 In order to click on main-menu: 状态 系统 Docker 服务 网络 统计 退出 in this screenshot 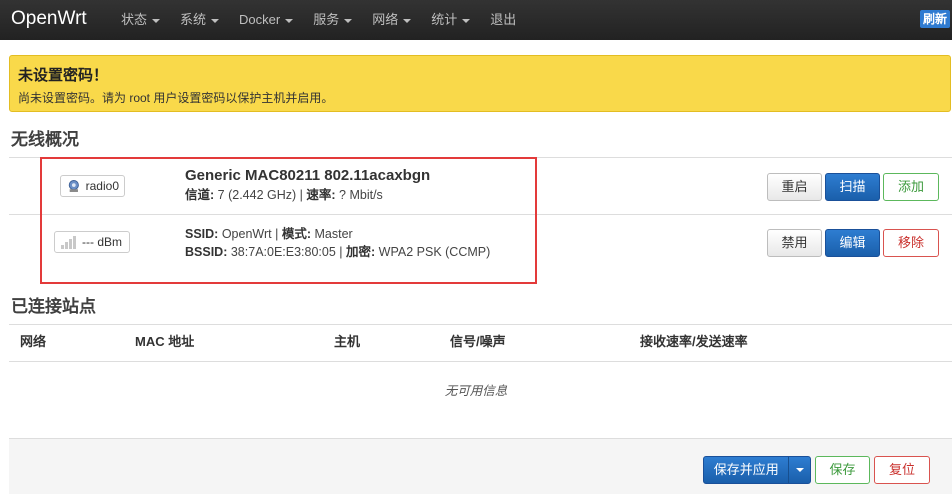, I will do `click(328, 20)`.